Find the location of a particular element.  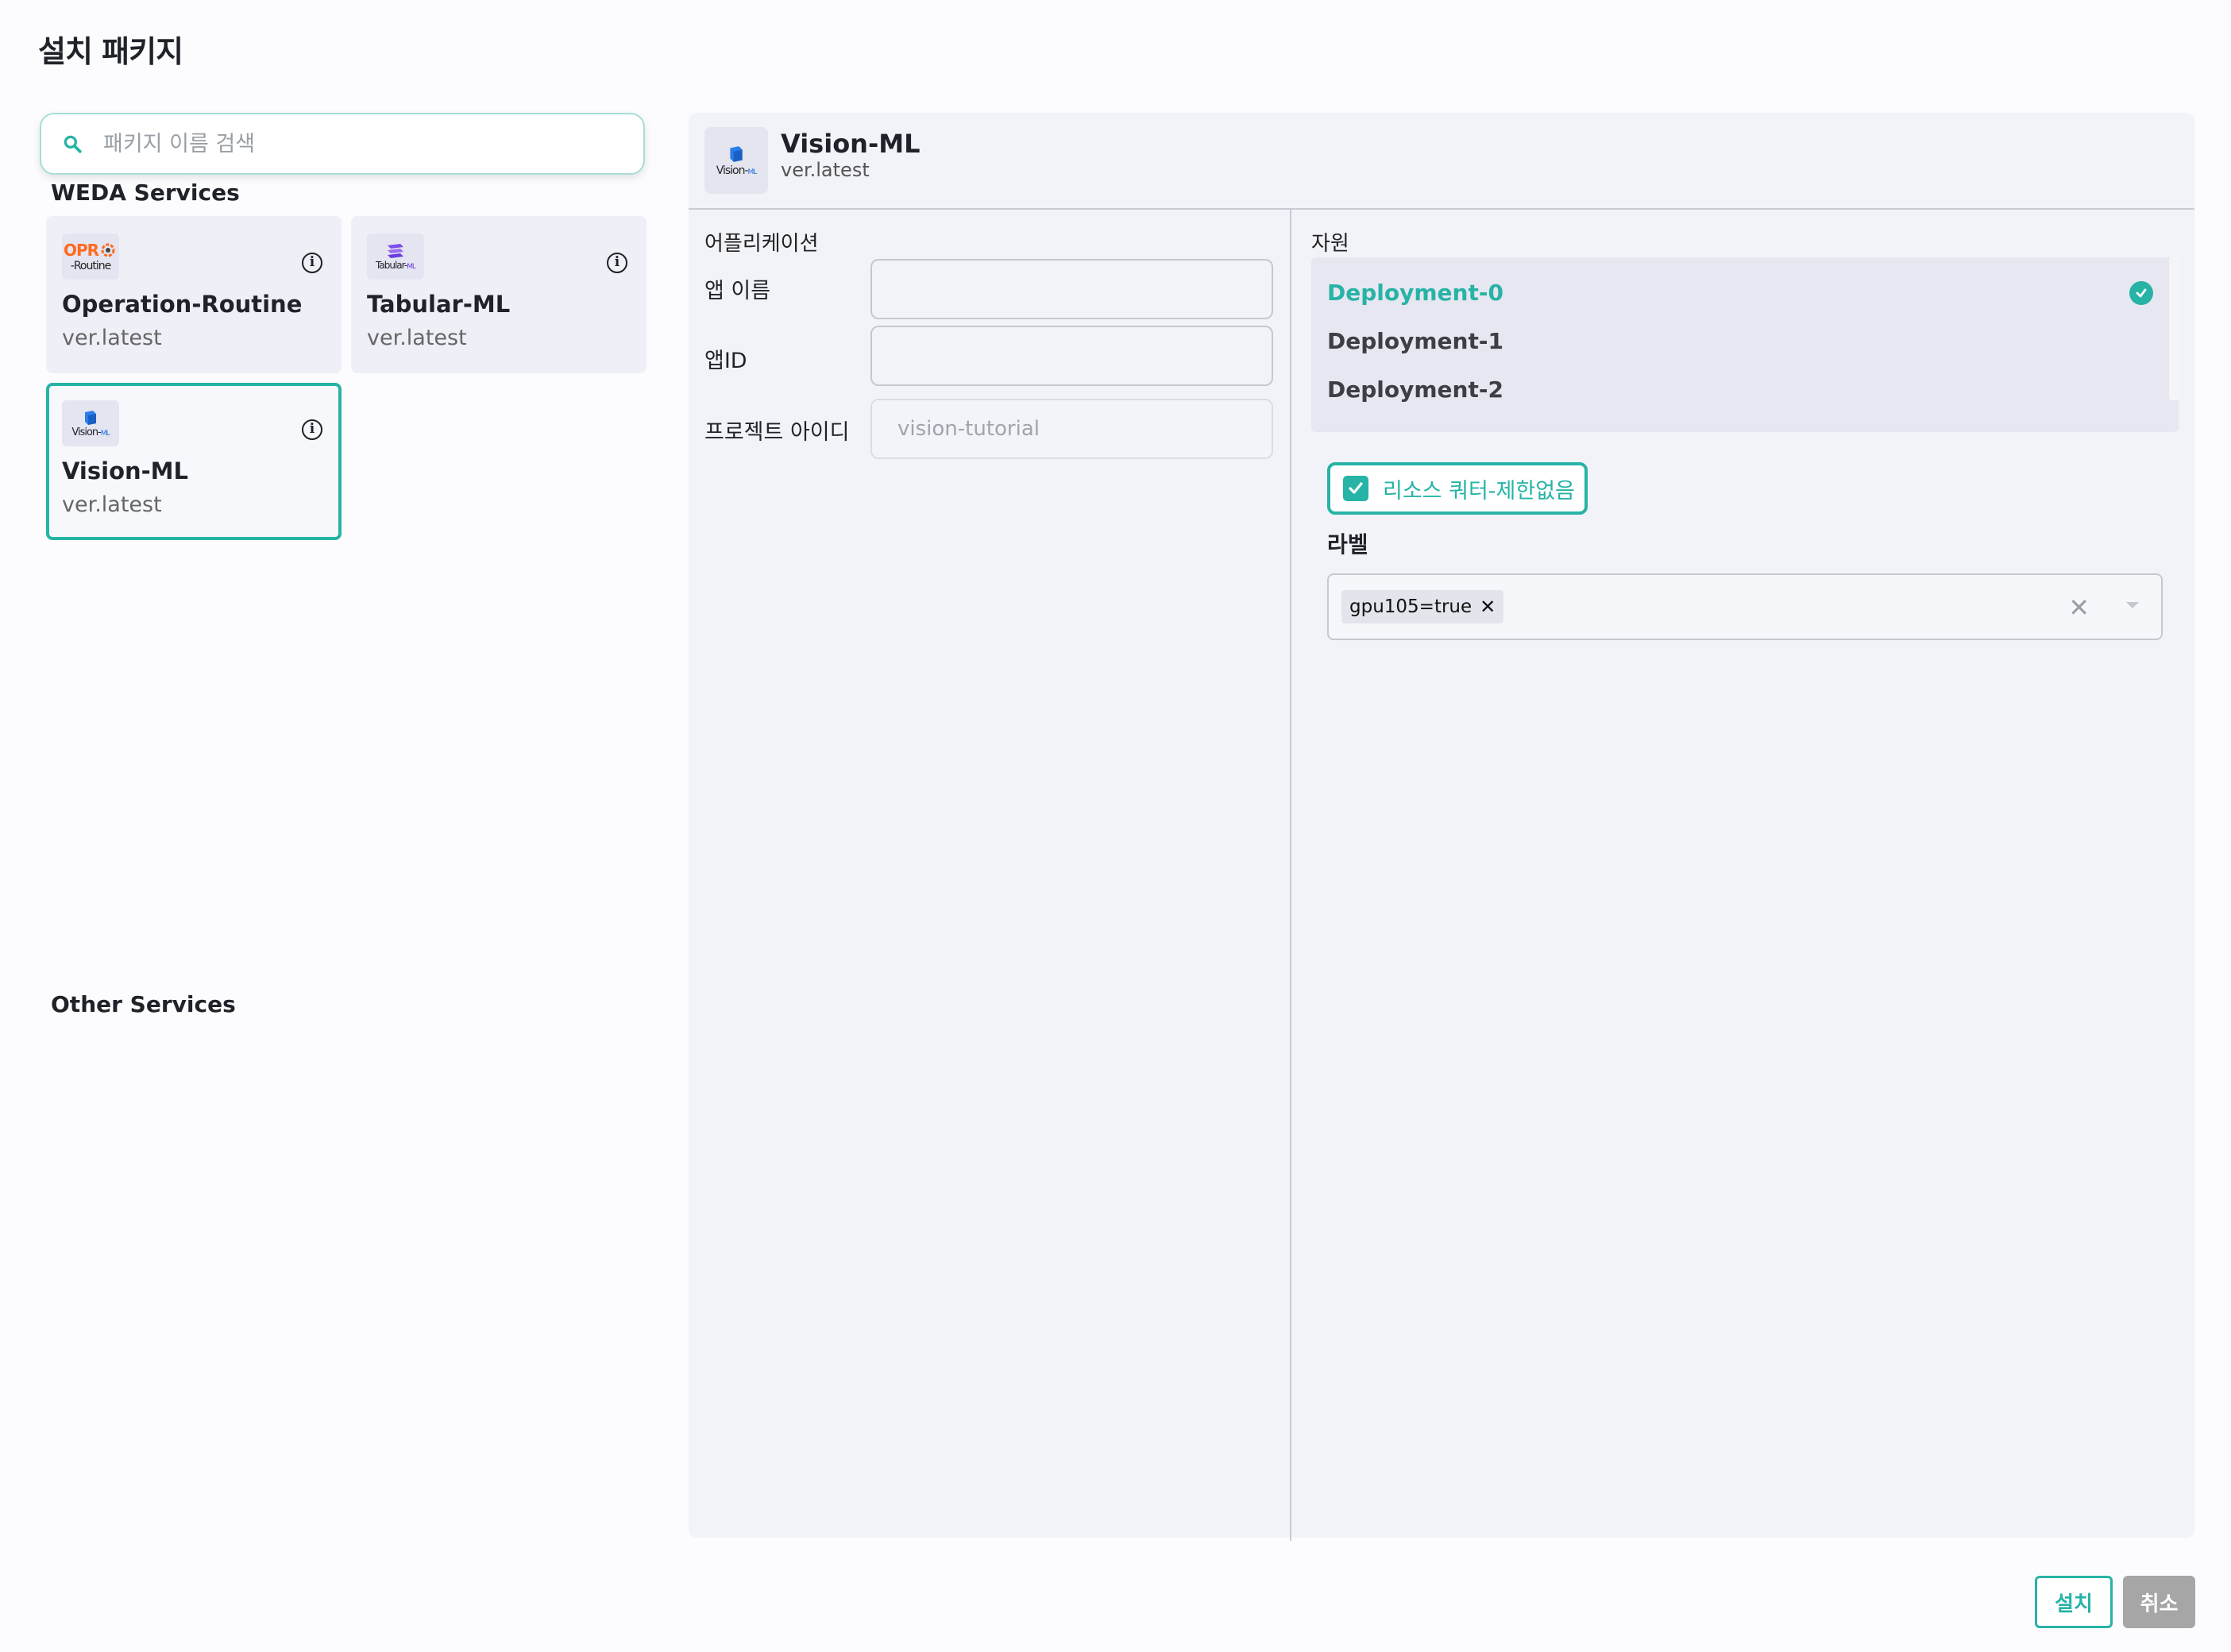

deployment-list: Deployment-0 Deployment-1 Deployment-2 is located at coordinates (1745, 344).